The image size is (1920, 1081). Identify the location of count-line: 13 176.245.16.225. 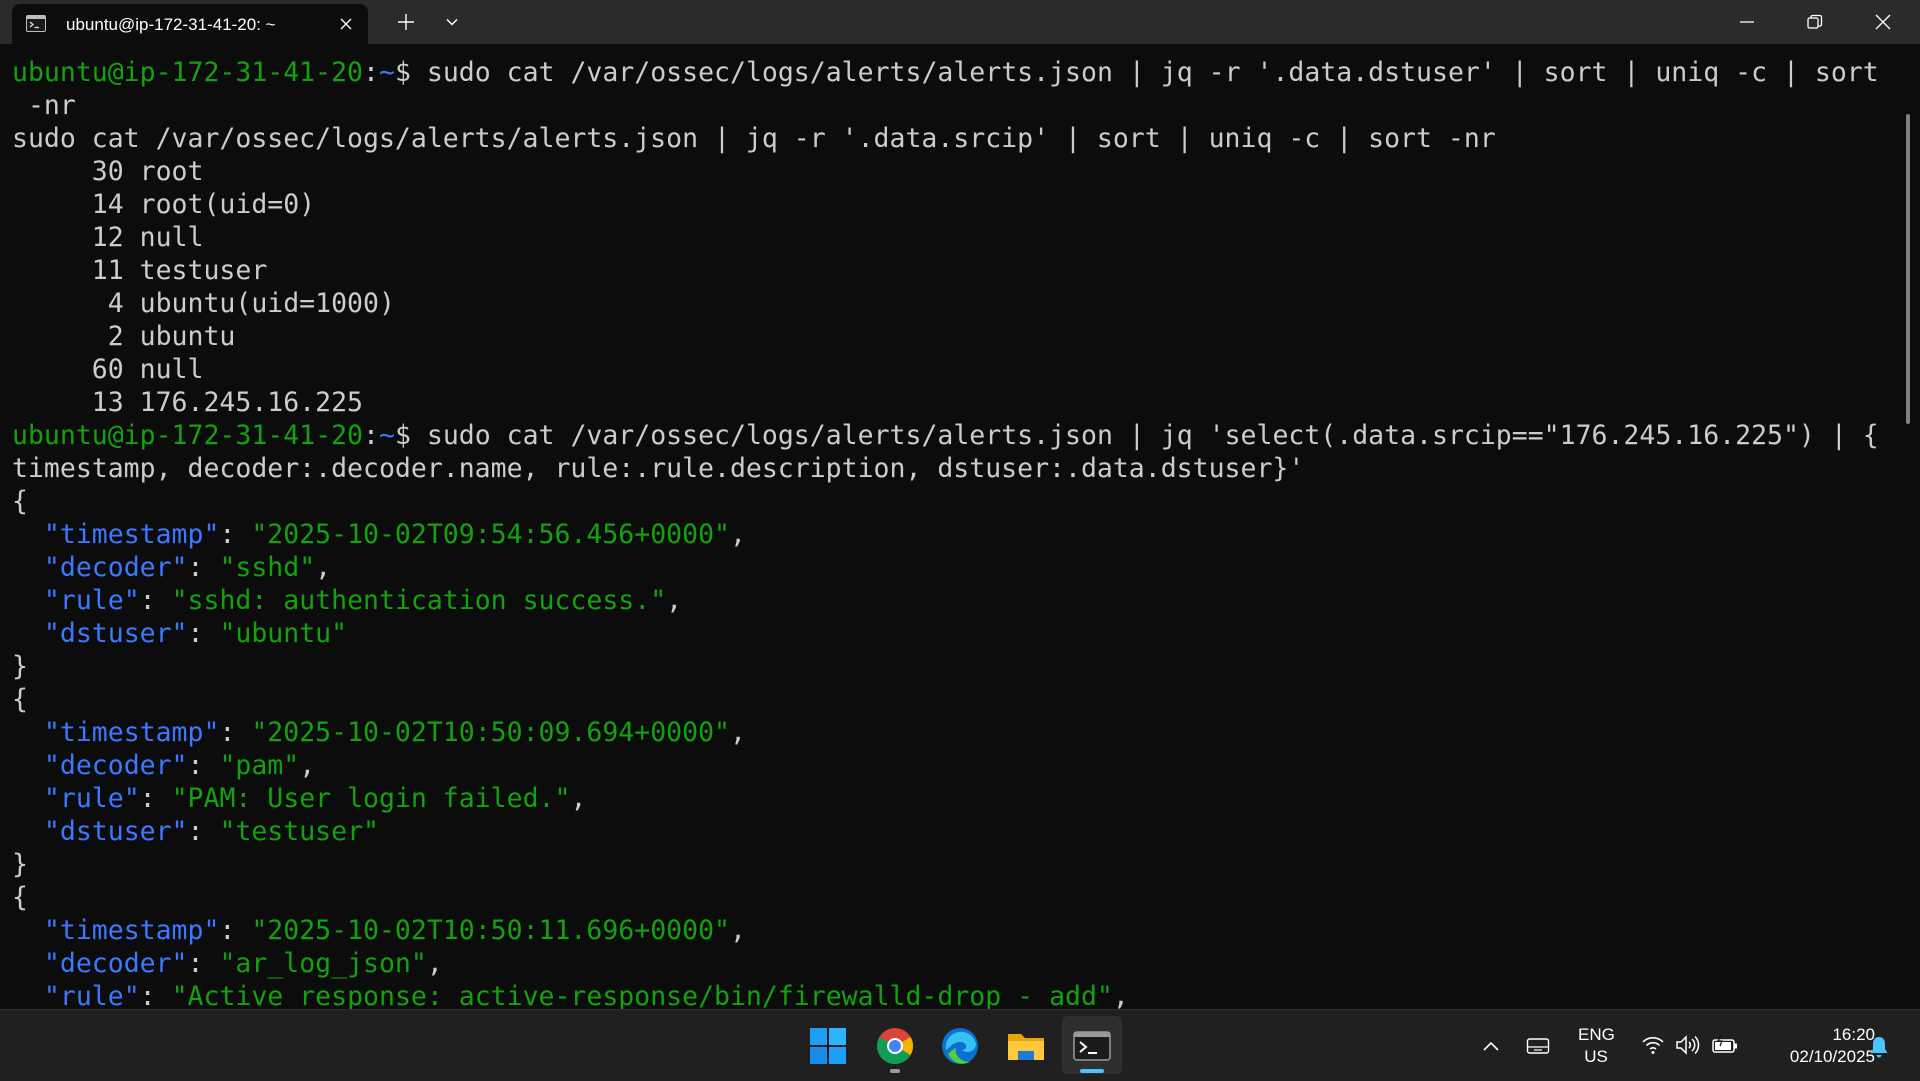
(187, 402).